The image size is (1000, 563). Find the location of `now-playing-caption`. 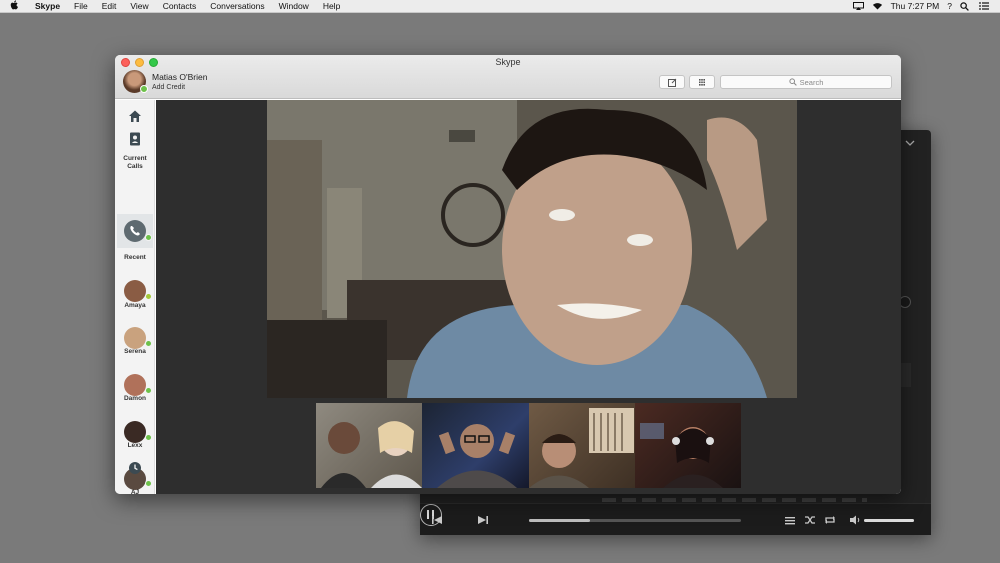

now-playing-caption is located at coordinates (734, 500).